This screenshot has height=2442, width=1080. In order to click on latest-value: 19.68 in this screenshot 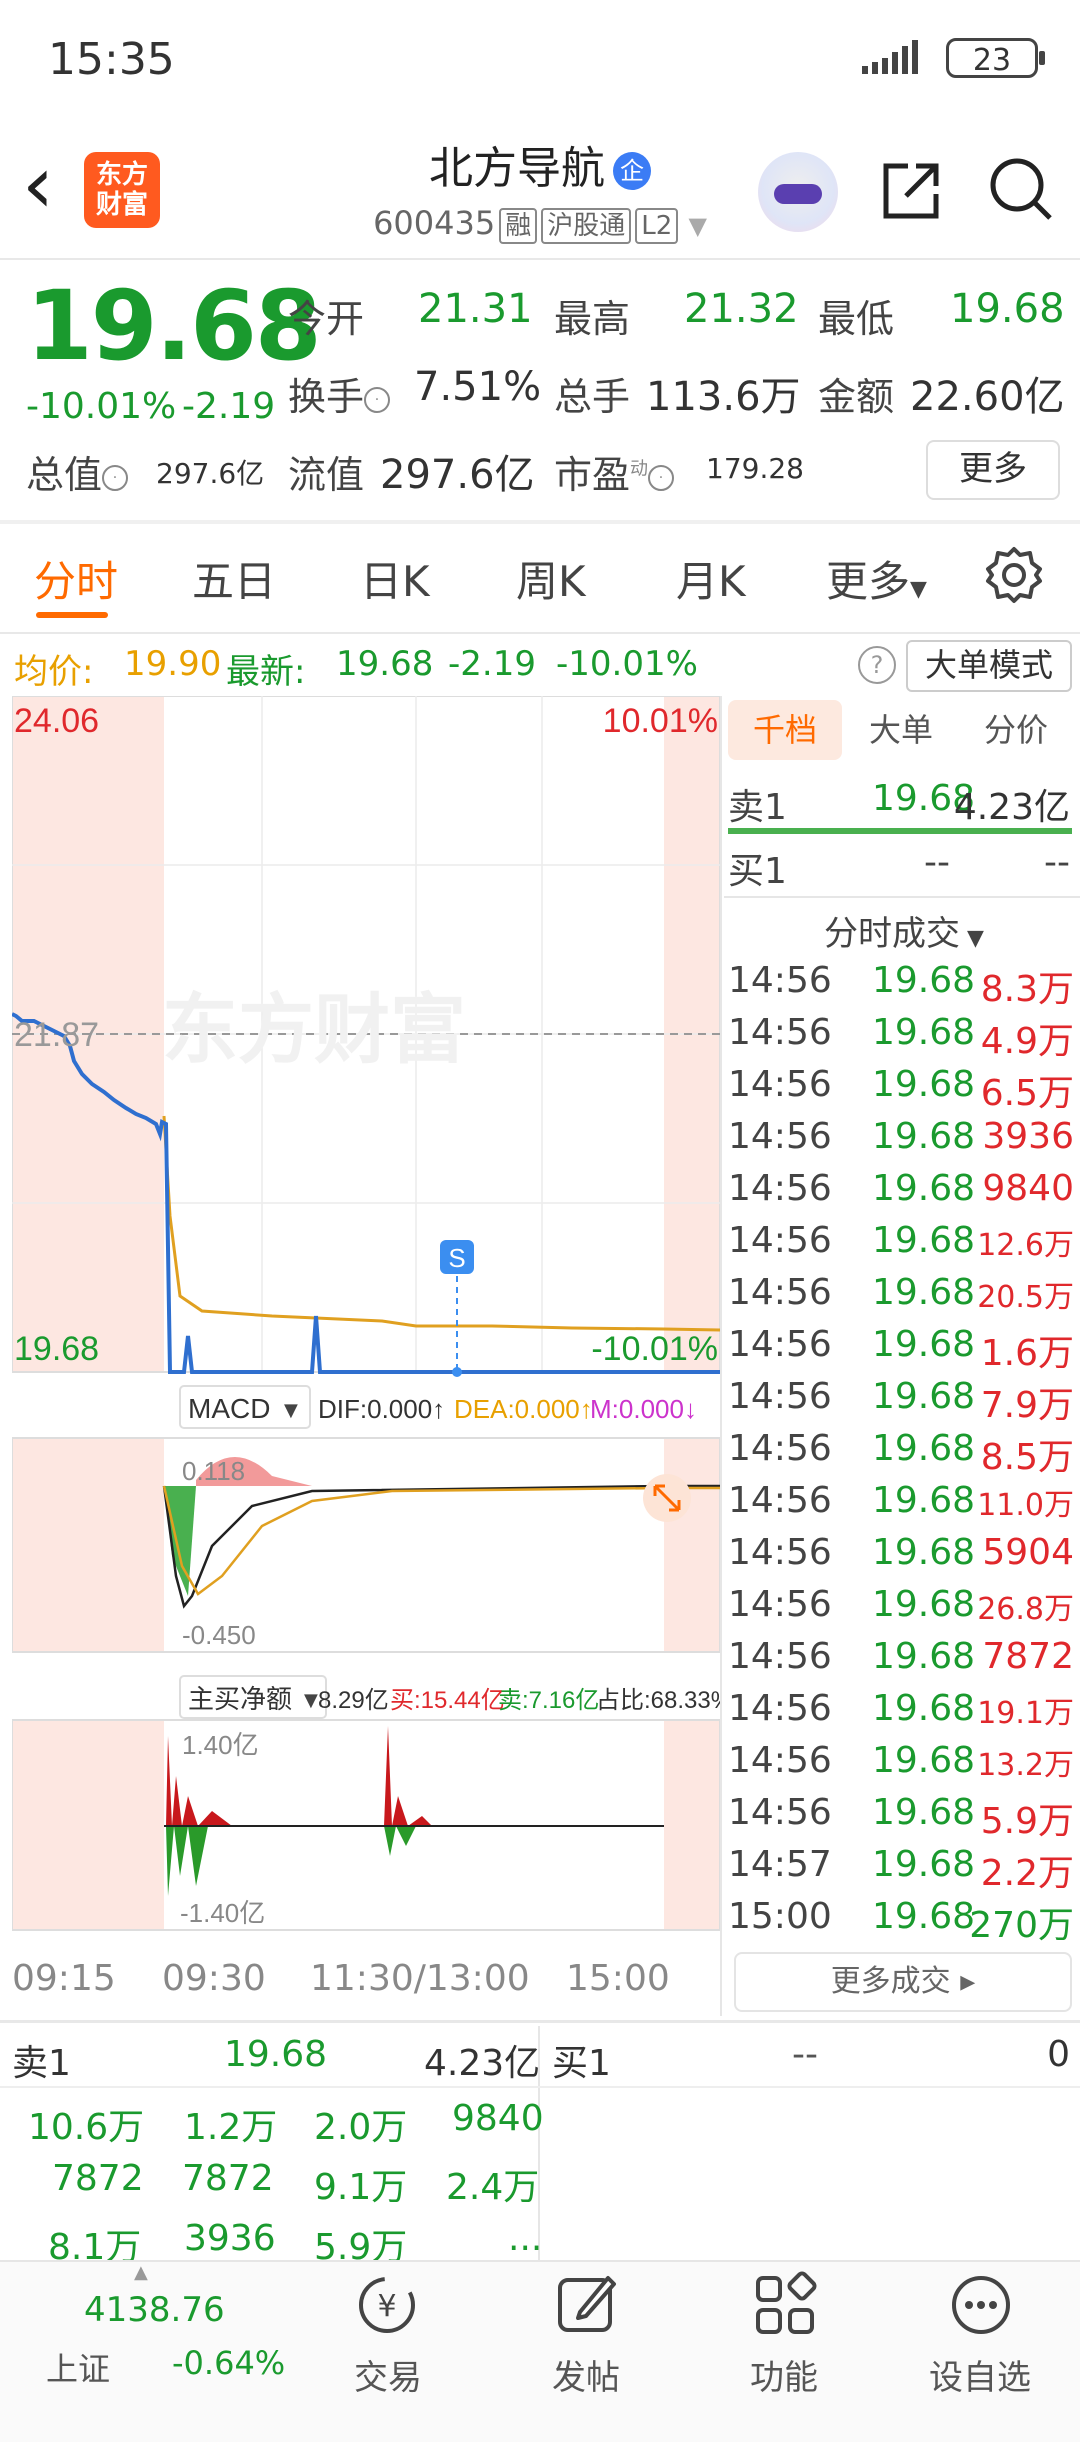, I will do `click(385, 664)`.